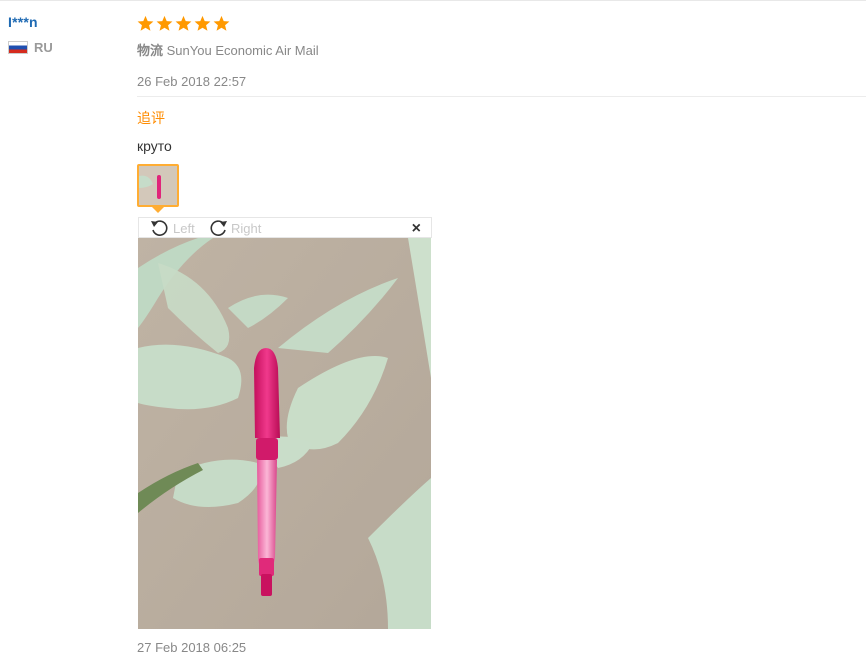  Describe the element at coordinates (433, 0) in the screenshot. I see `top-divider` at that location.